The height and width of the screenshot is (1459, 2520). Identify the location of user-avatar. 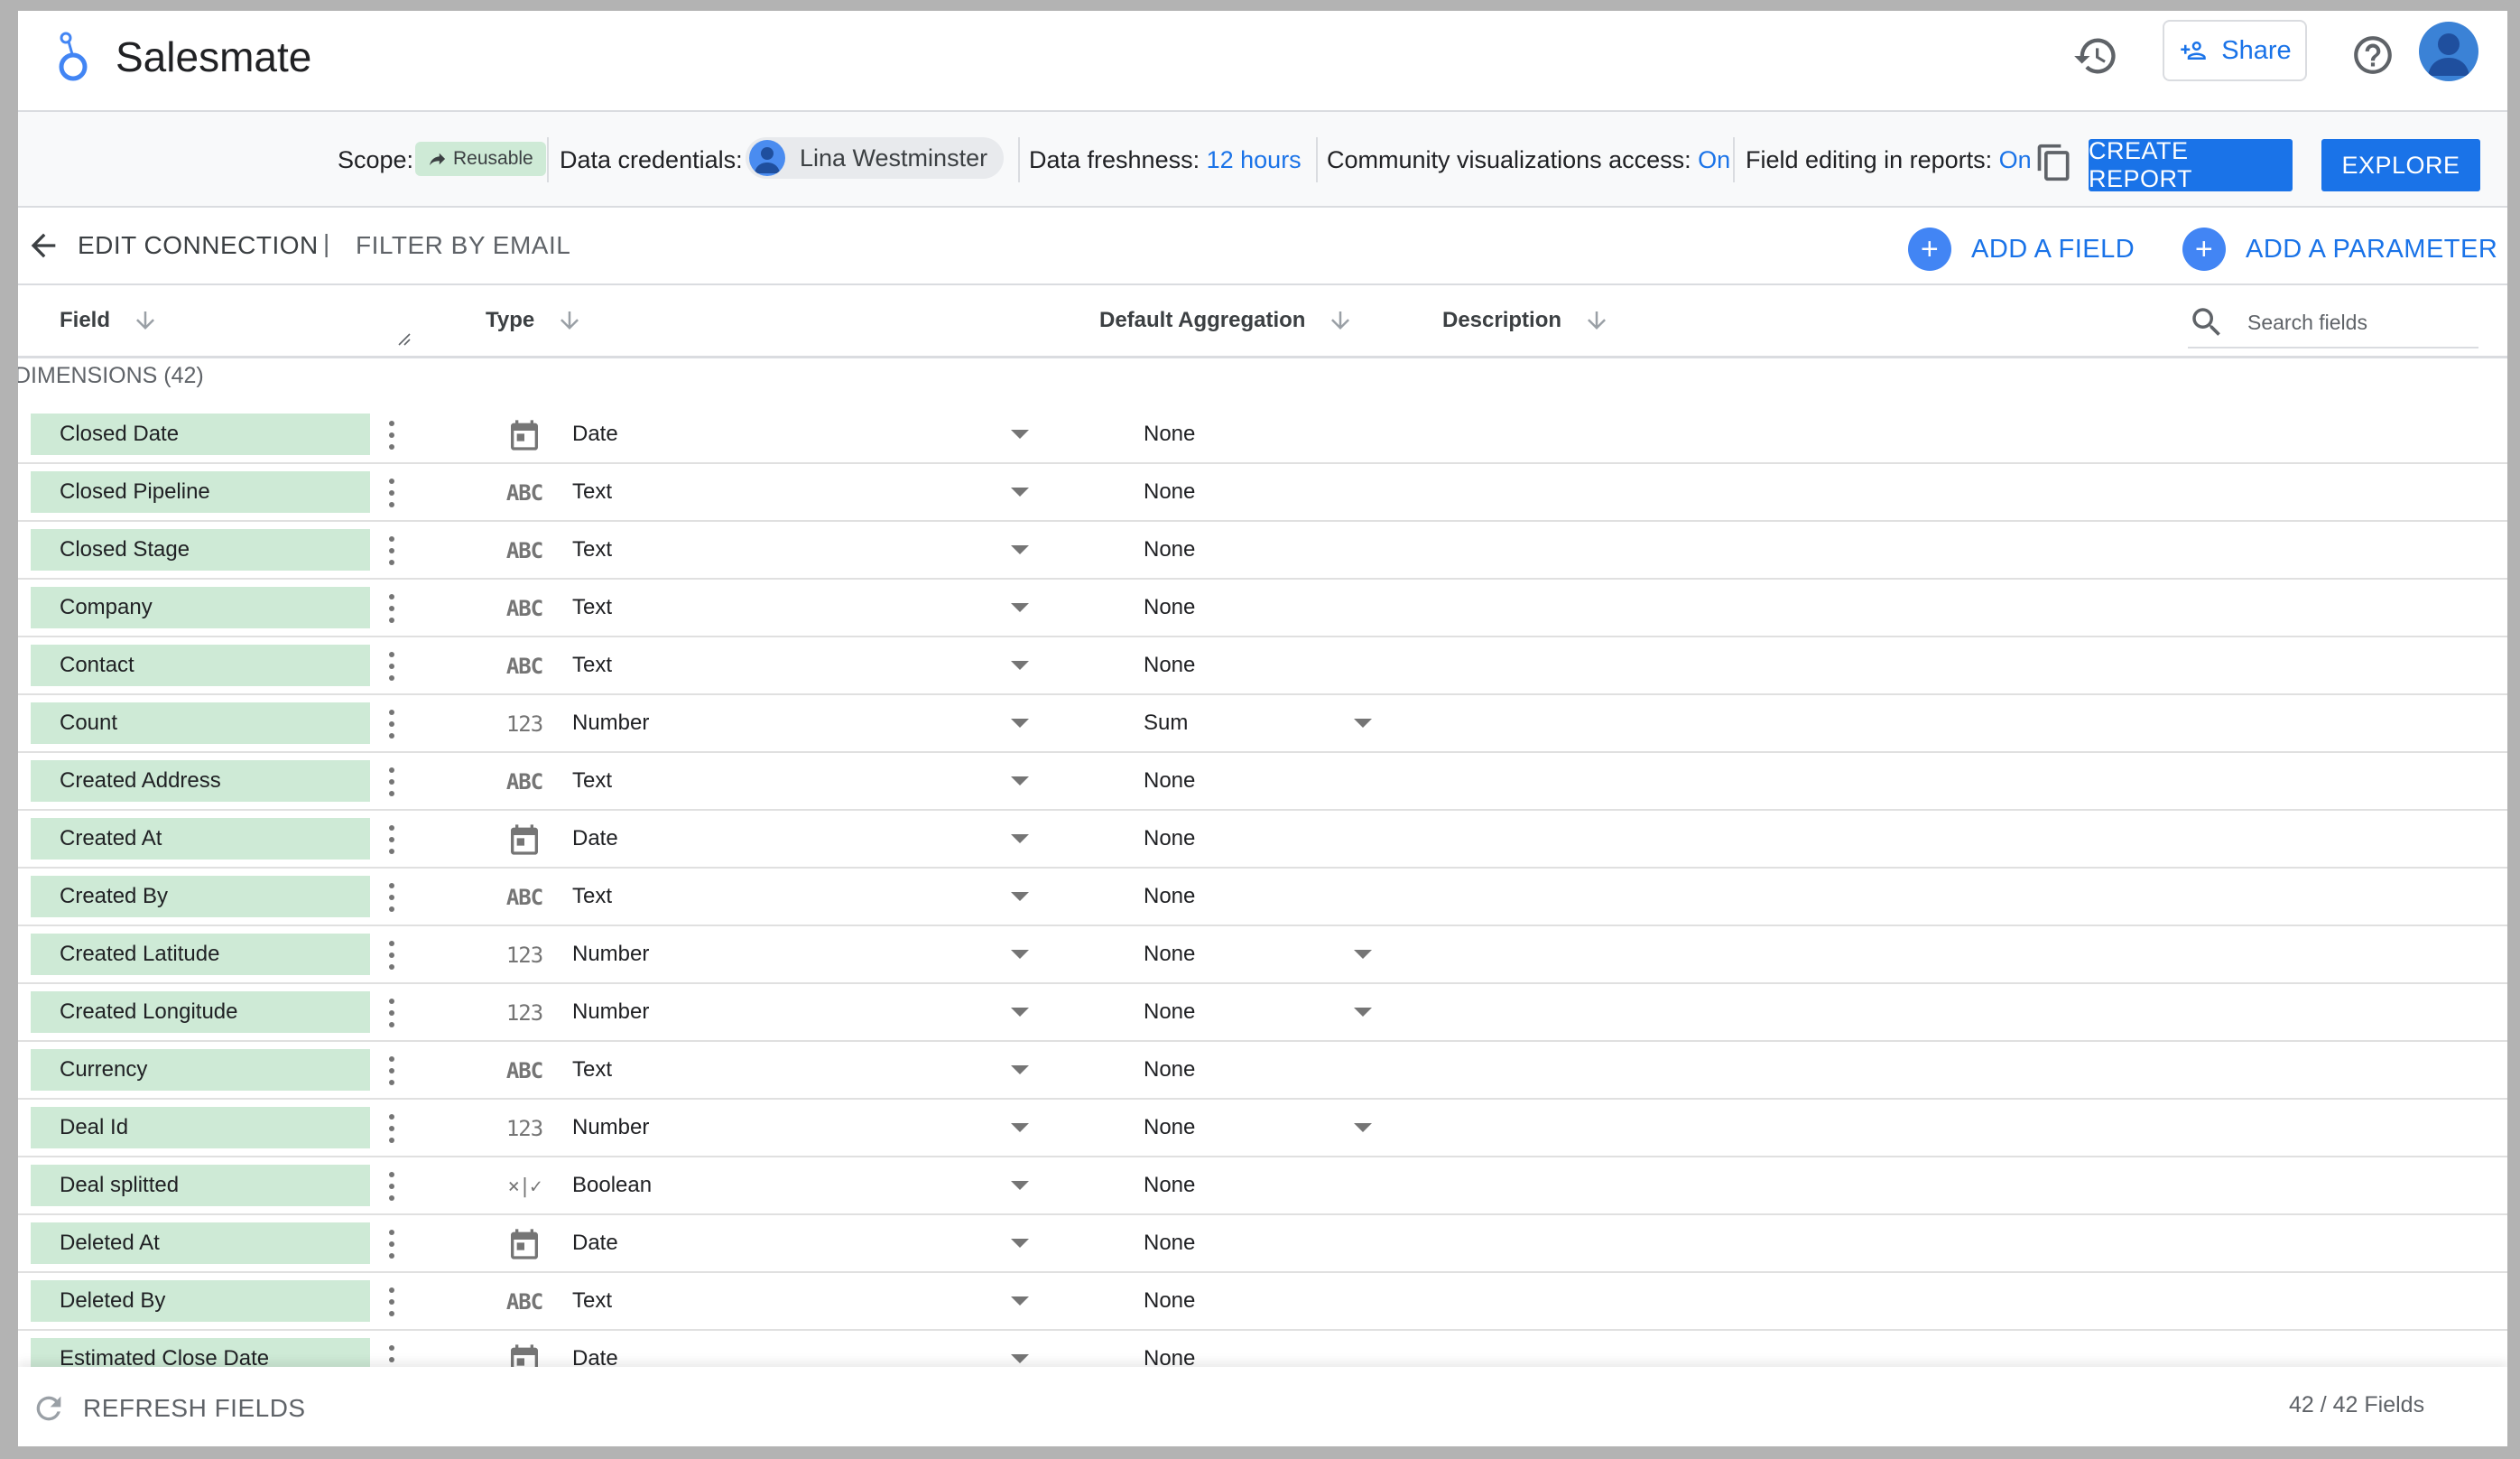
(2448, 51).